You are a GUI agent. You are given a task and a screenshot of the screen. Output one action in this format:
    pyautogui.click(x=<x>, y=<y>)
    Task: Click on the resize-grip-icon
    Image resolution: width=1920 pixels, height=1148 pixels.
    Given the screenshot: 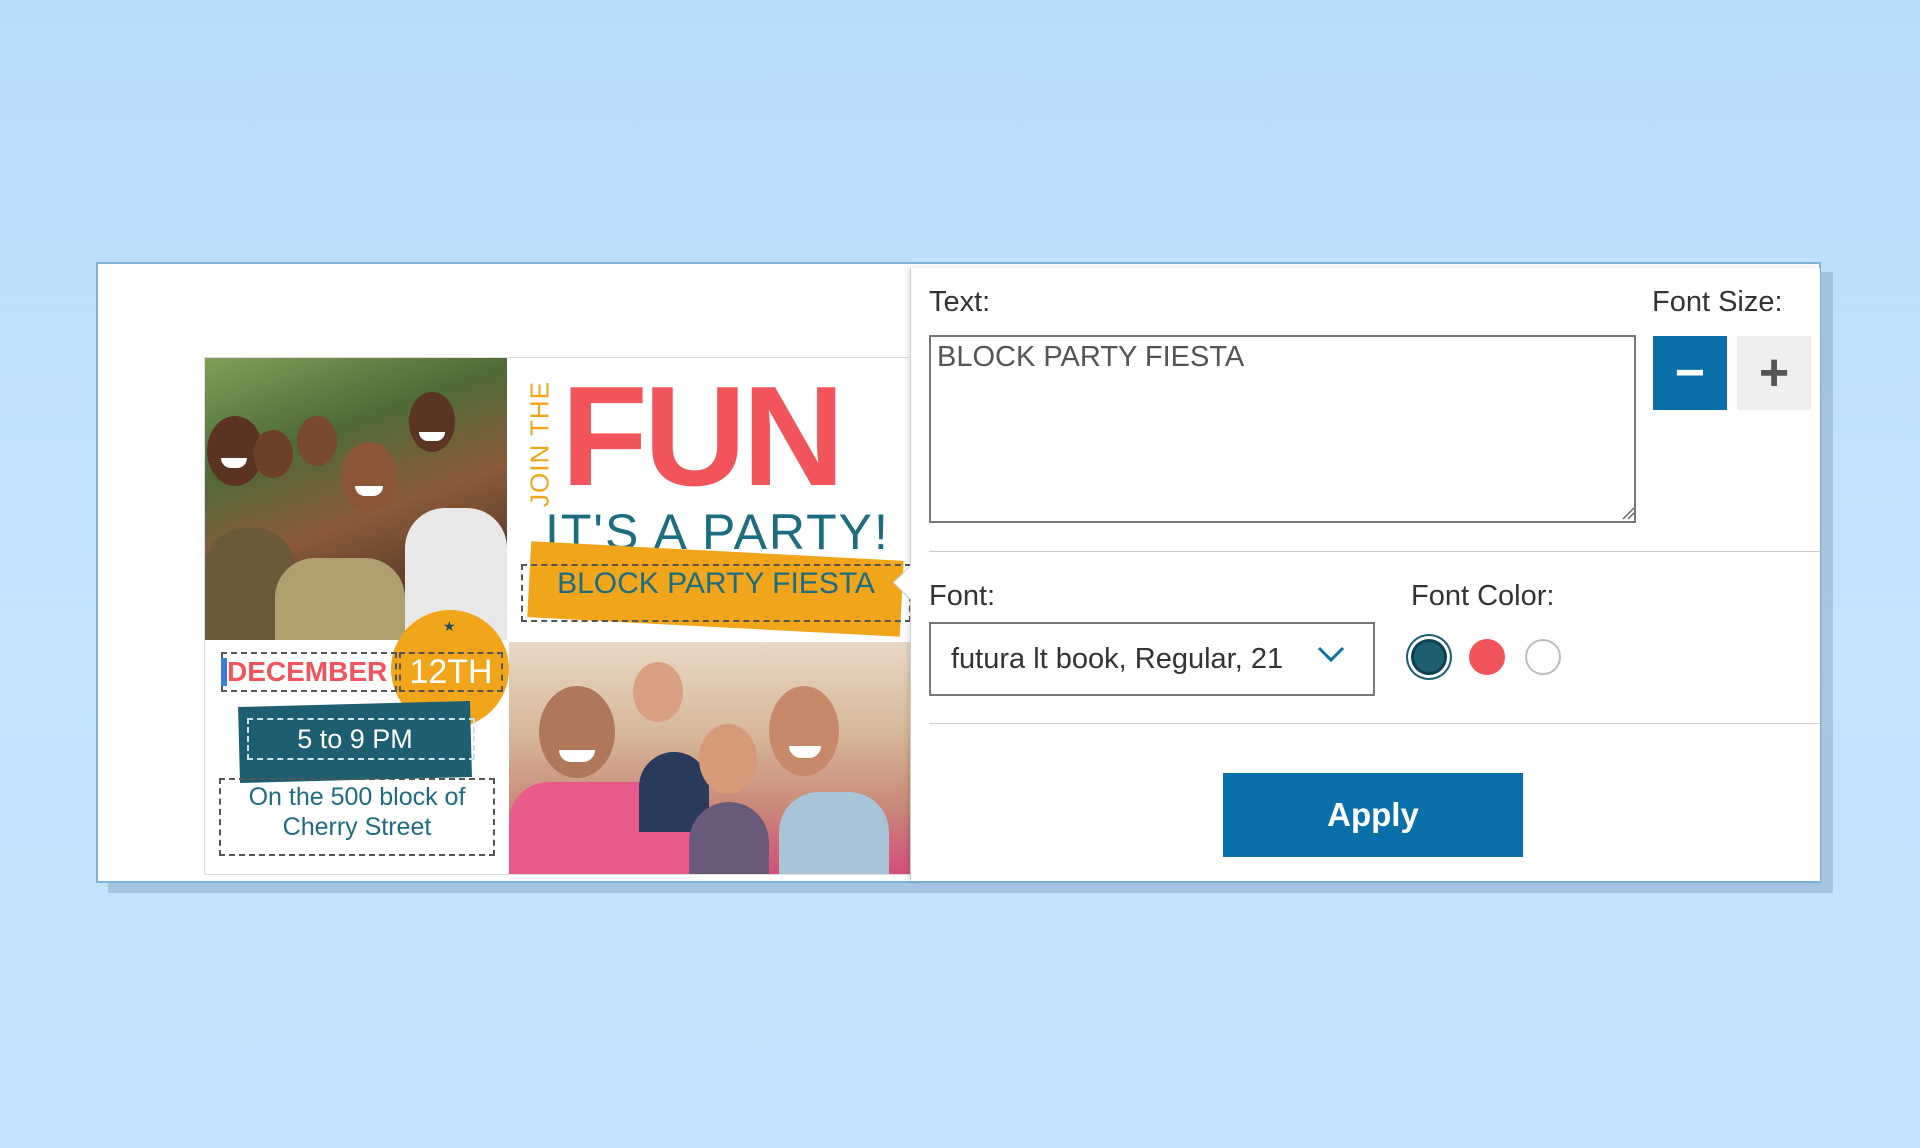 What is the action you would take?
    pyautogui.click(x=1628, y=513)
    